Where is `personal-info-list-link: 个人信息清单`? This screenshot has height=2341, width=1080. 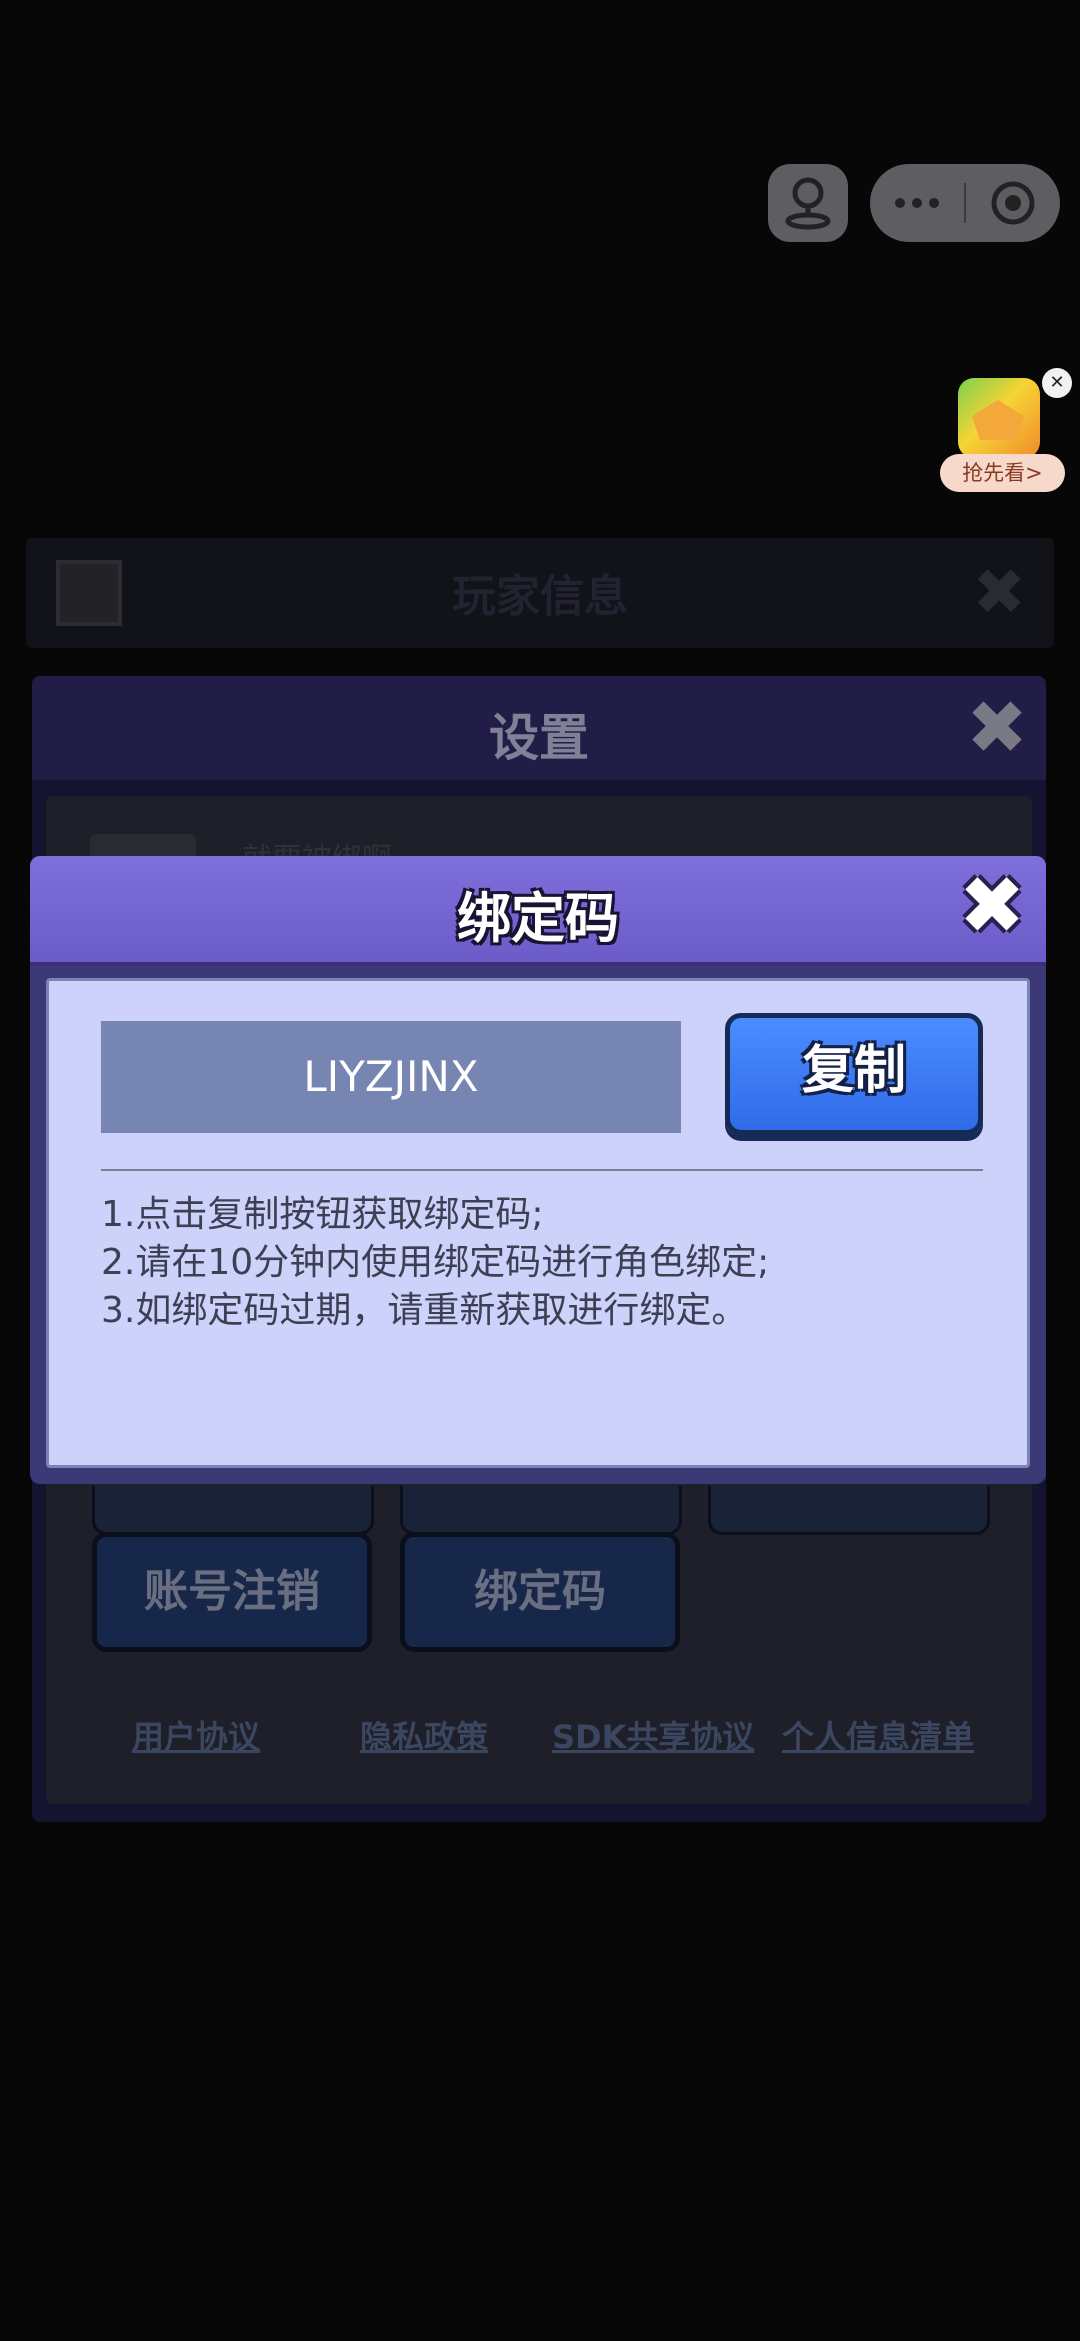
personal-info-list-link: 个人信息清单 is located at coordinates (878, 1735).